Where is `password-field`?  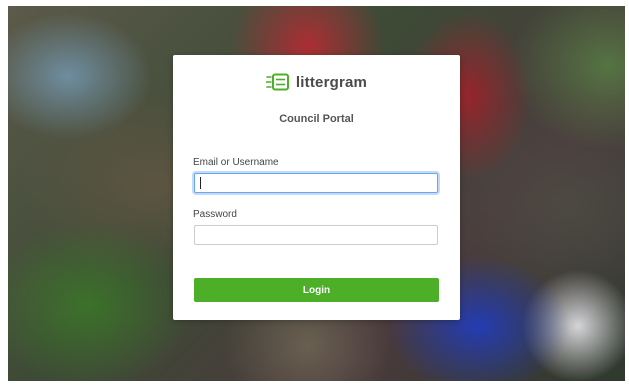 password-field is located at coordinates (316, 235).